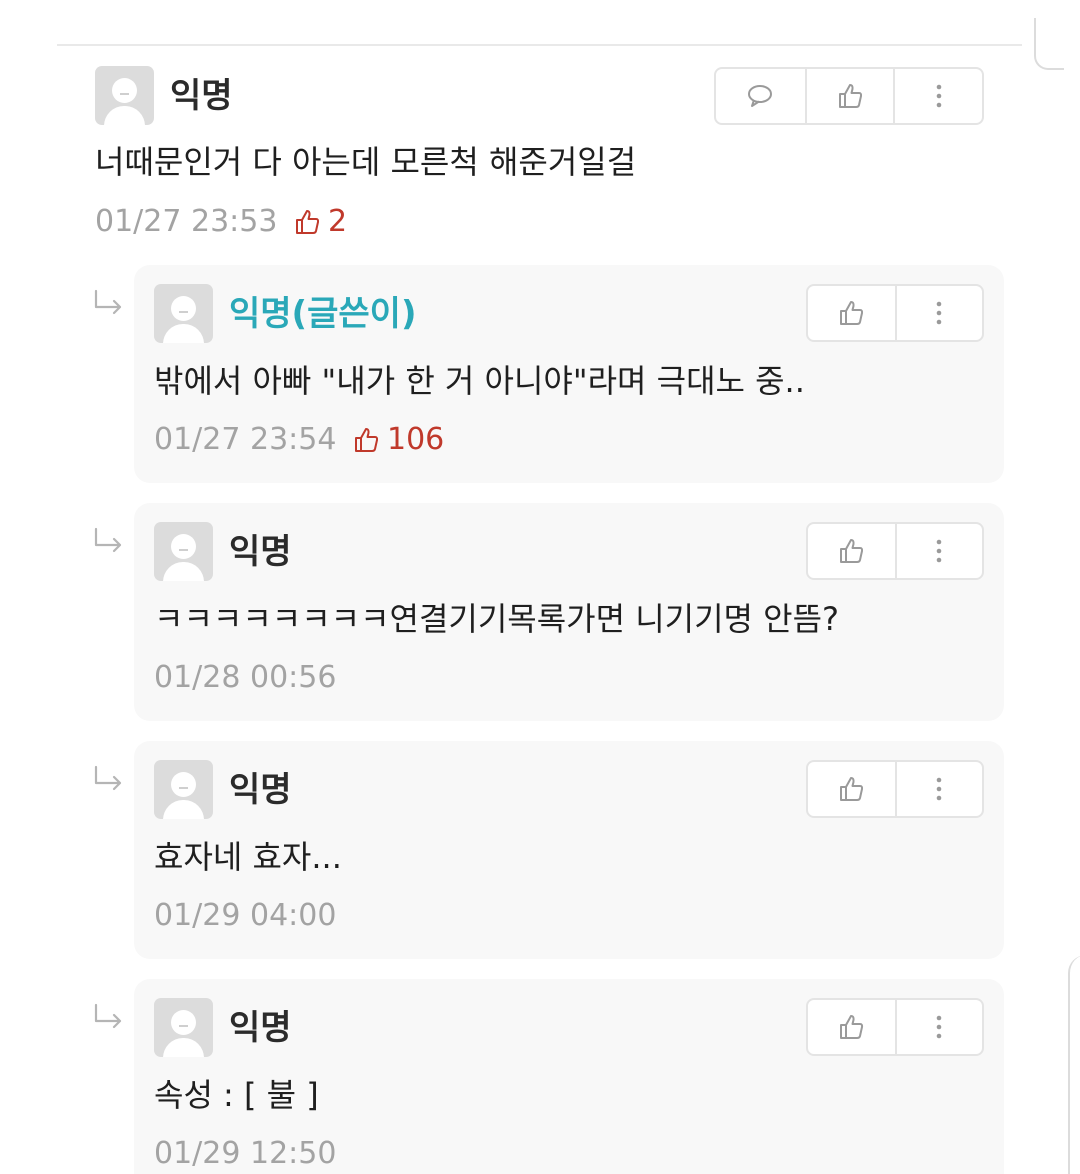  Describe the element at coordinates (236, 1095) in the screenshot. I see `reply-text: 속성 : [ 불 ]` at that location.